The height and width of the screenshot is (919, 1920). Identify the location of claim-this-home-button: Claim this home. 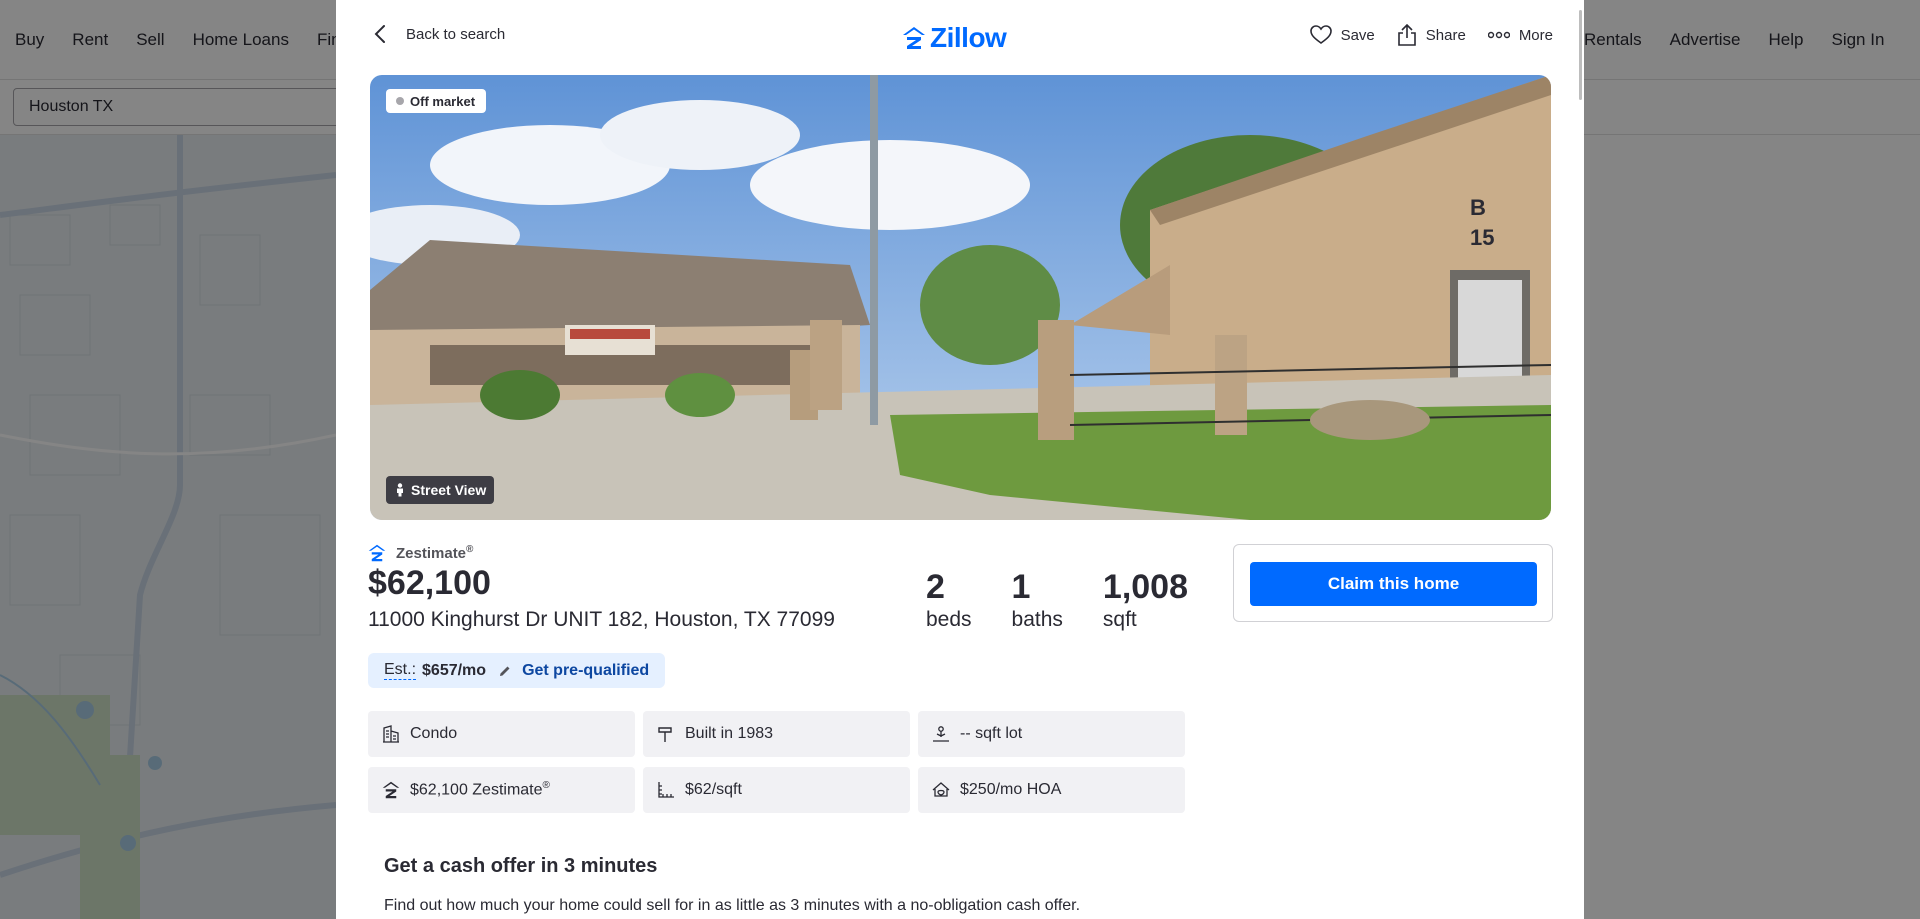
(1393, 584).